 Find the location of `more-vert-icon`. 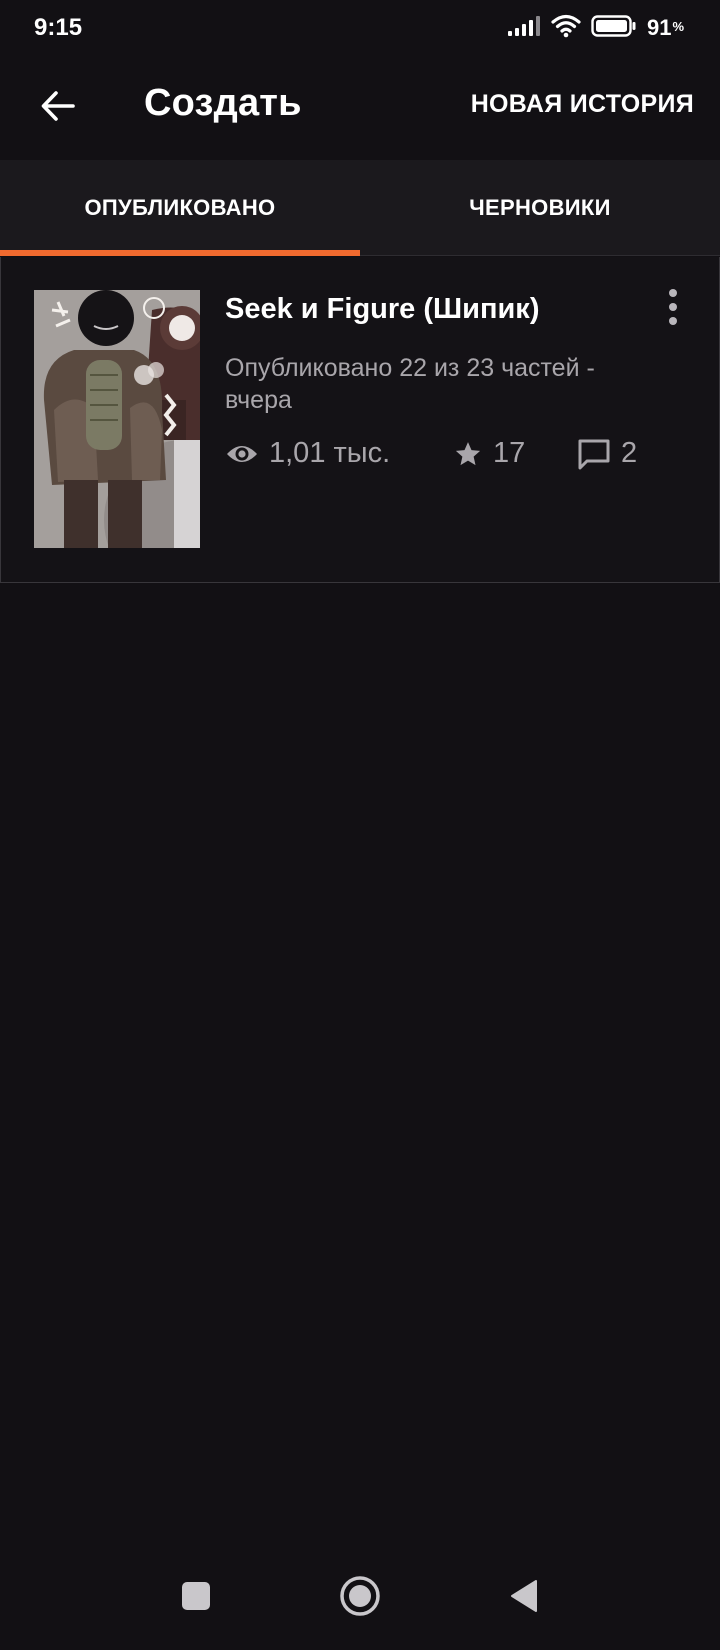

more-vert-icon is located at coordinates (673, 293).